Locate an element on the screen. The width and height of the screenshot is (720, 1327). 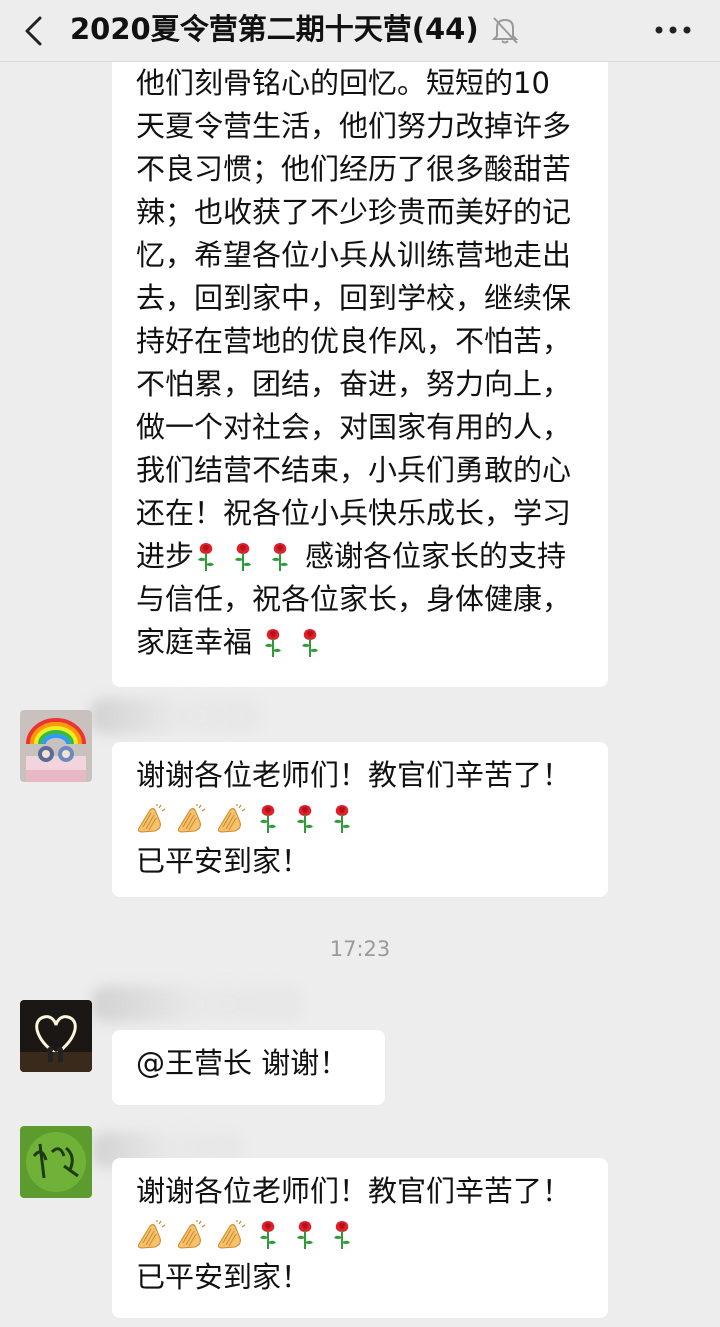
back-button is located at coordinates (36, 31).